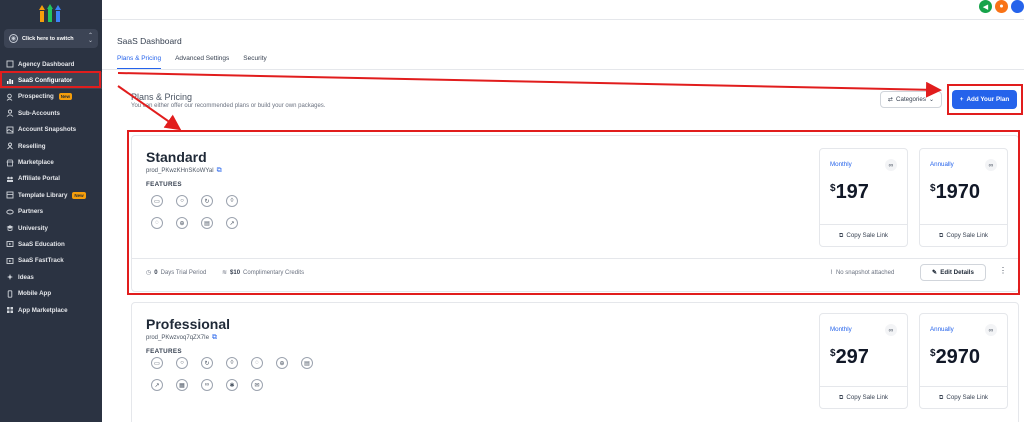 Image resolution: width=1024 pixels, height=422 pixels. Describe the element at coordinates (178, 337) in the screenshot. I see `product-id-text: prod_PKwzvoq7qZX7Ie` at that location.